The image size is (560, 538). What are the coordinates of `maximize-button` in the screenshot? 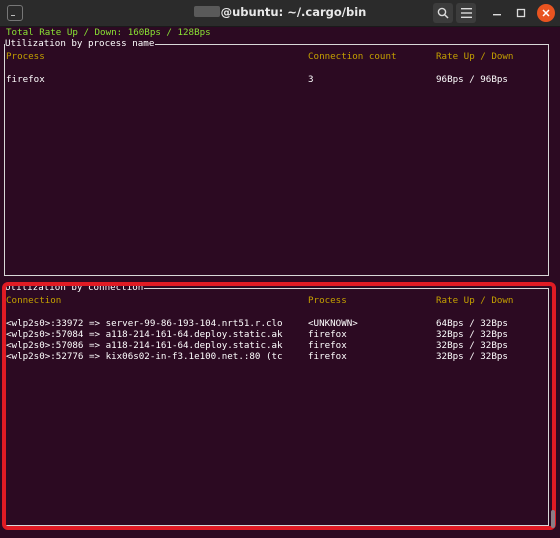 It's located at (521, 13).